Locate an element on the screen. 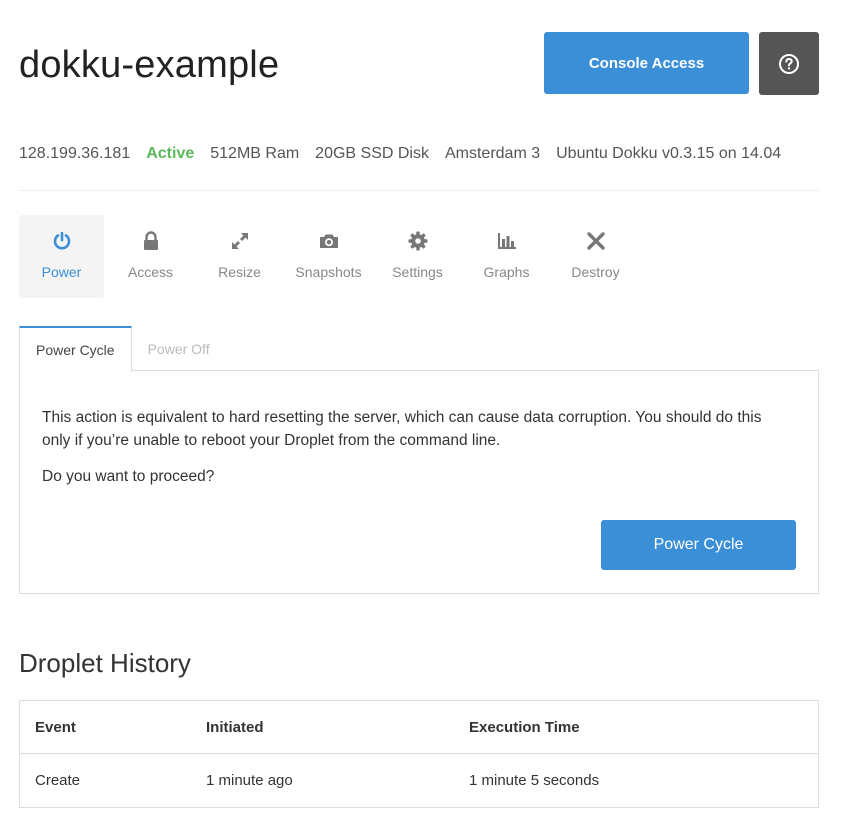 The height and width of the screenshot is (839, 856). nav-item-label: Resize is located at coordinates (239, 272).